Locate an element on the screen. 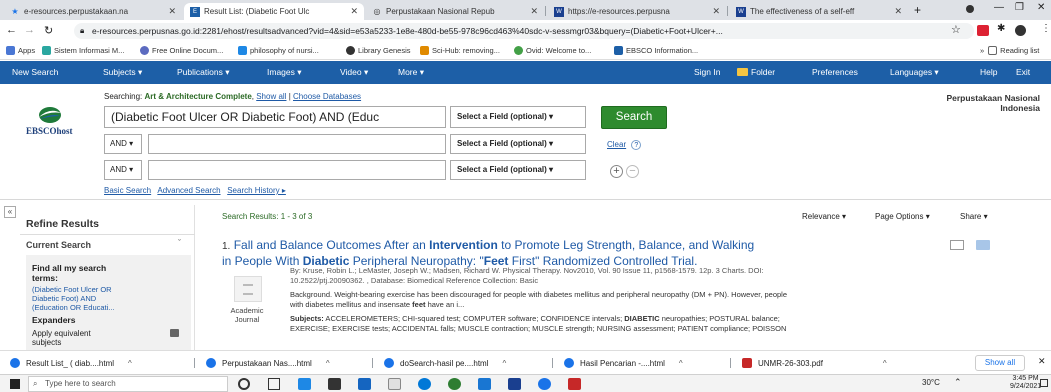 The width and height of the screenshot is (1051, 392). remove-expander-icon is located at coordinates (174, 333).